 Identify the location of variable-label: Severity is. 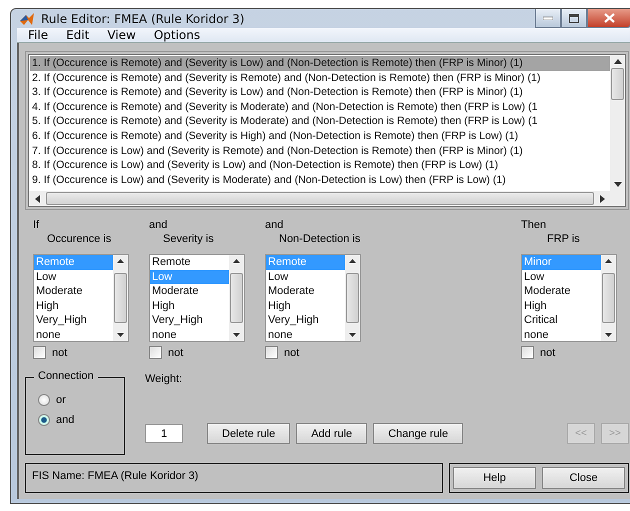
(188, 239).